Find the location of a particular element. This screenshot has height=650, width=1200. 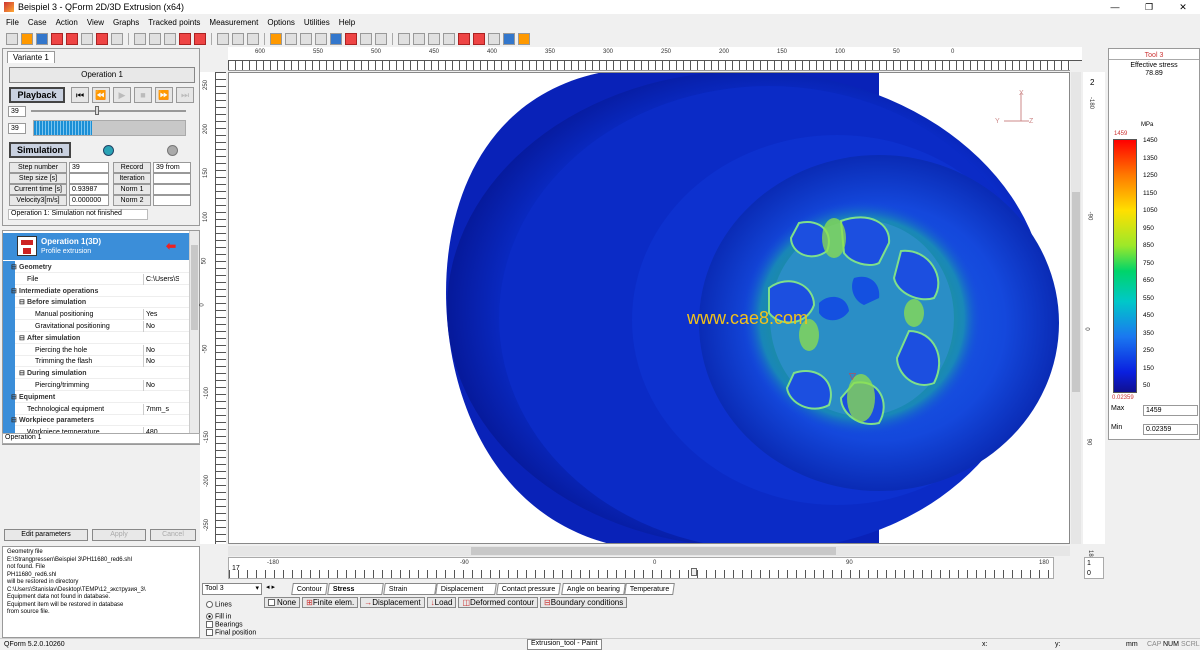

menu-utilities: Utilities is located at coordinates (317, 22).